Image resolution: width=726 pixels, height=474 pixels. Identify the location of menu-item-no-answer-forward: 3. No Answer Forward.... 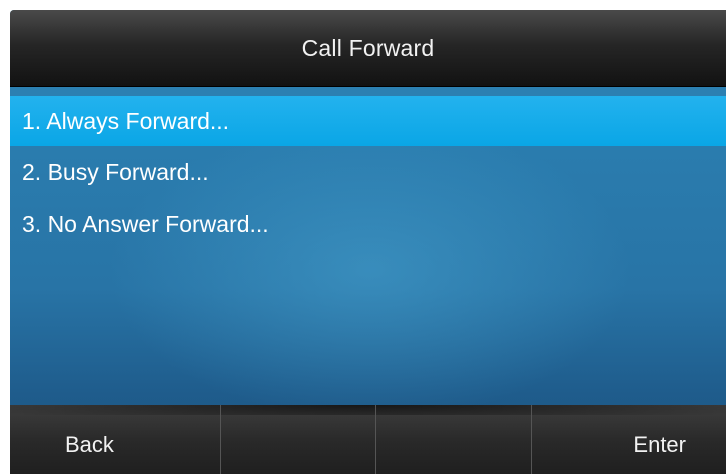
(368, 224).